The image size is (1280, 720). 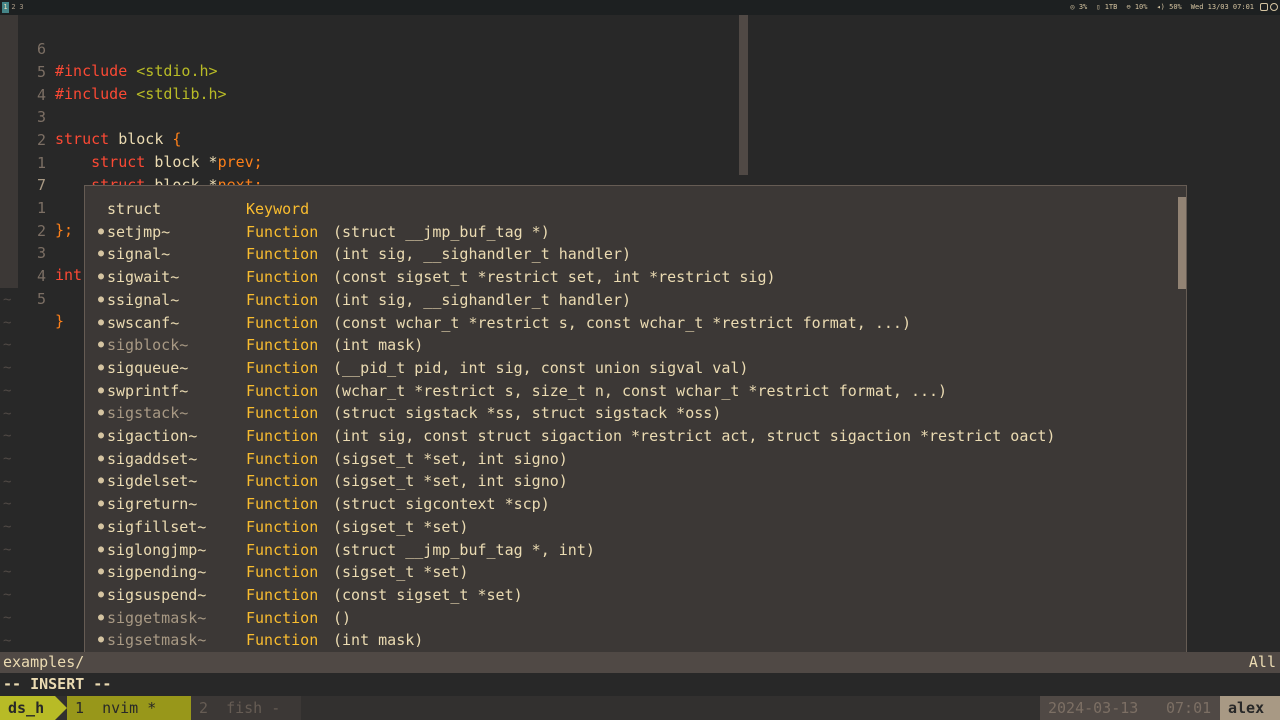 What do you see at coordinates (157, 617) in the screenshot?
I see `completion-word: siggetmask~` at bounding box center [157, 617].